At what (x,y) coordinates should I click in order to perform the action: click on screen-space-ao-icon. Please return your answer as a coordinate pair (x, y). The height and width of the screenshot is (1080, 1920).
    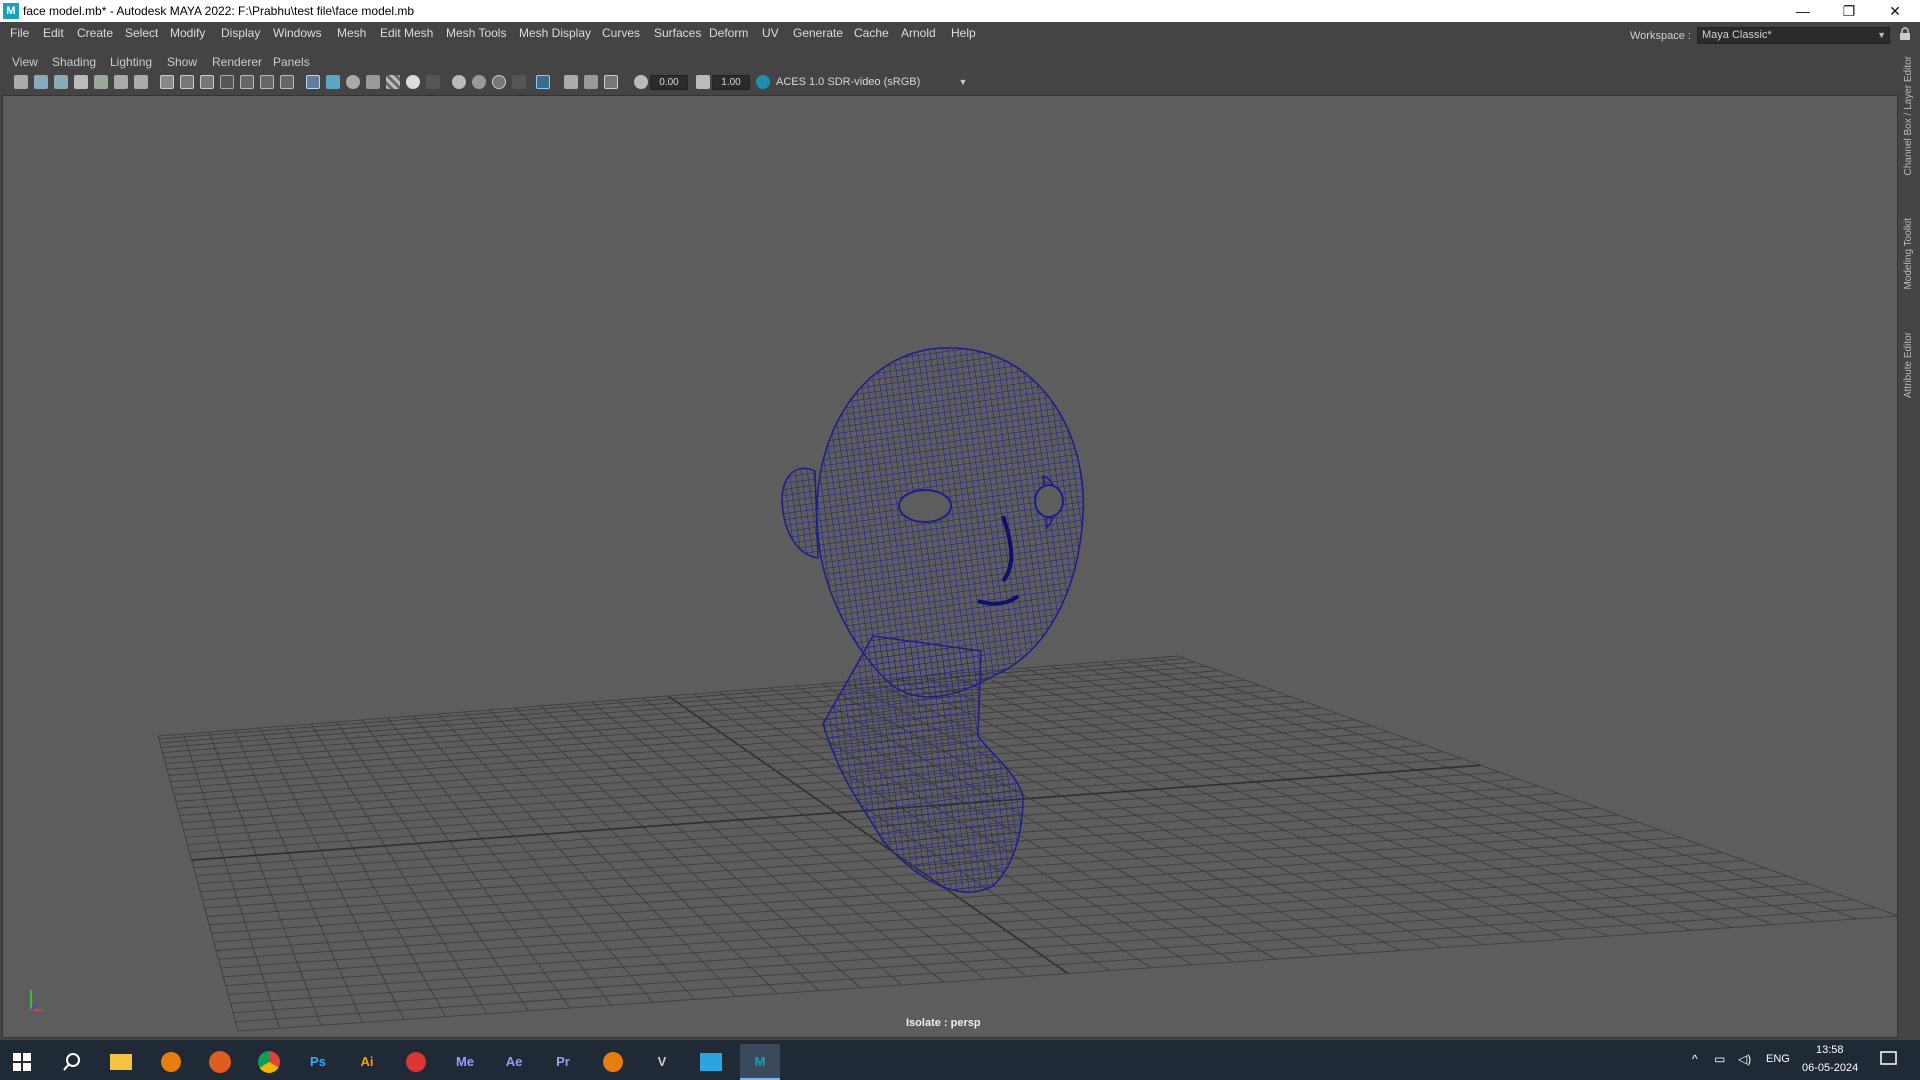
    Looking at the image, I should click on (459, 82).